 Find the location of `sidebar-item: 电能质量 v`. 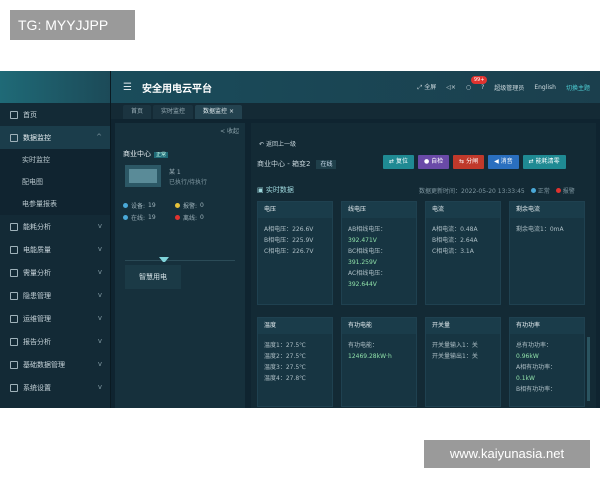

sidebar-item: 电能质量 v is located at coordinates (55, 249).